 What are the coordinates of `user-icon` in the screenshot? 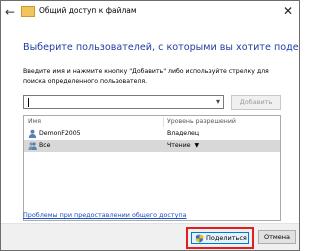 It's located at (32, 133).